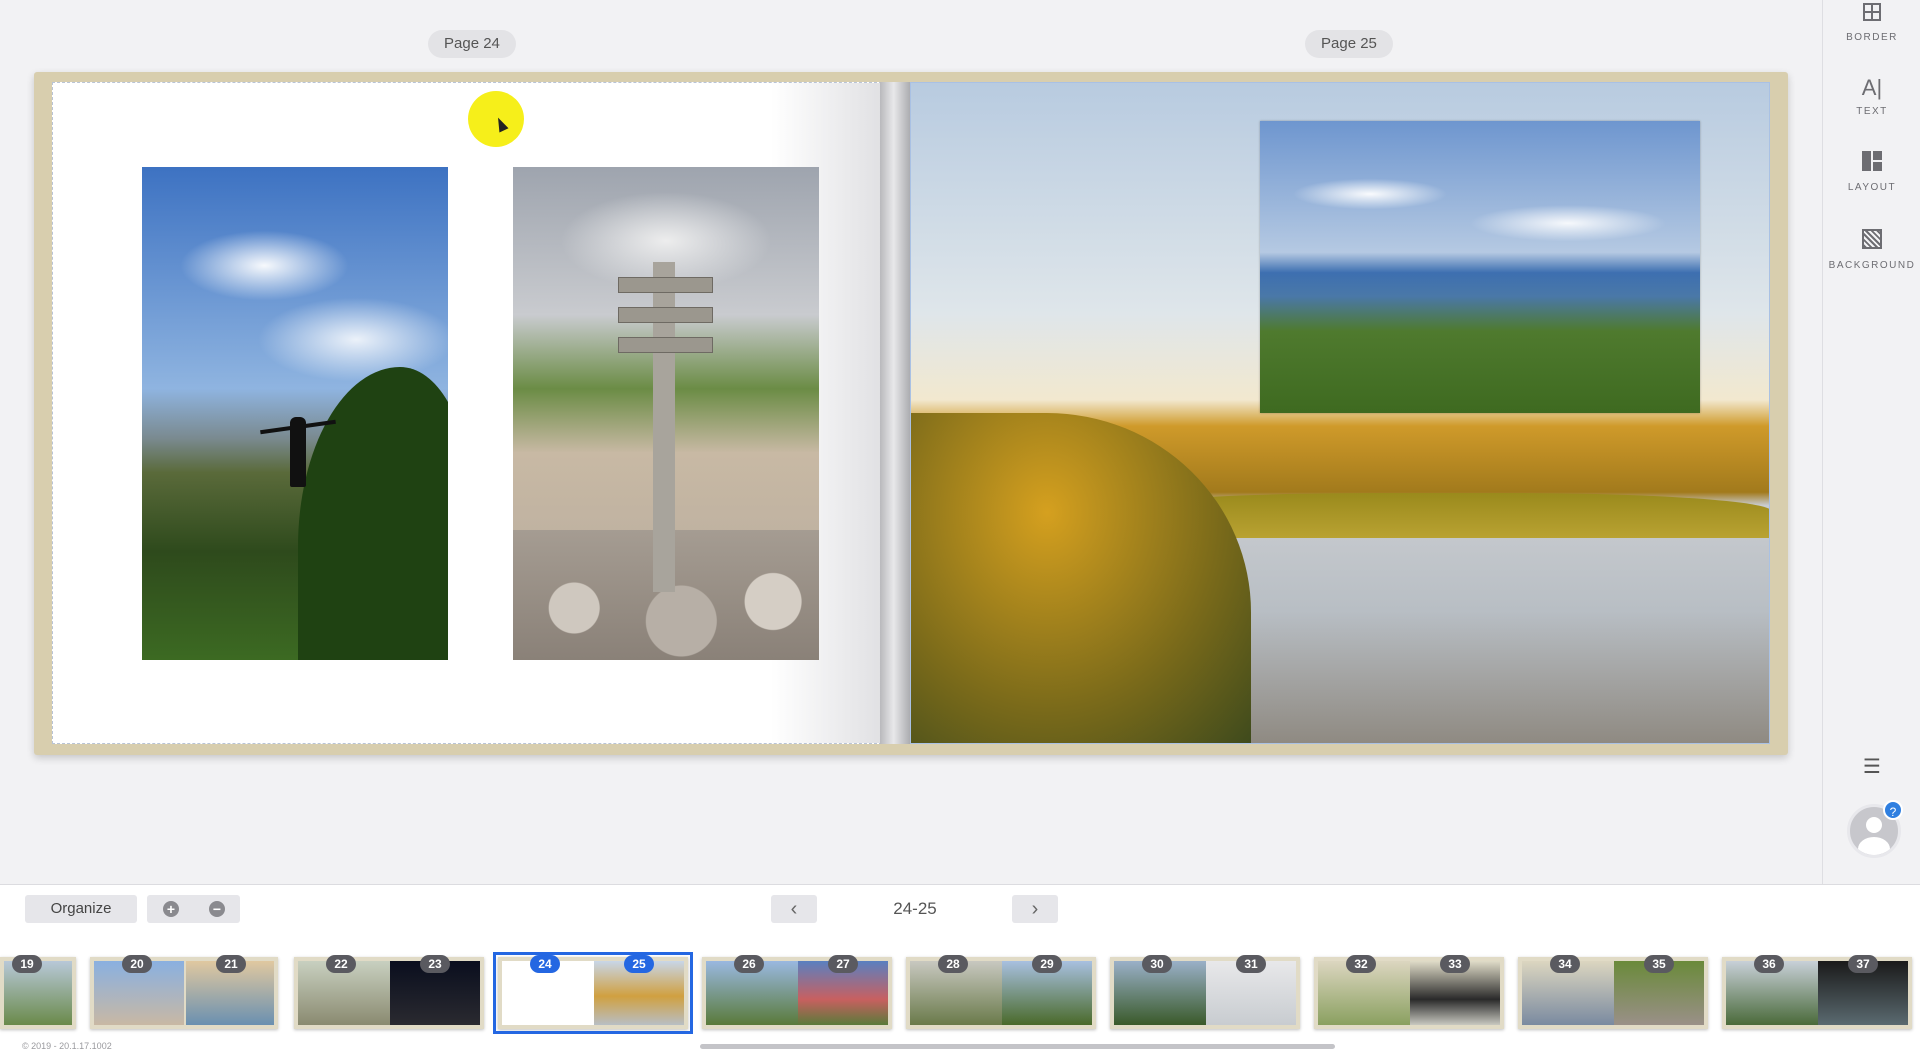 Image resolution: width=1920 pixels, height=1053 pixels. What do you see at coordinates (171, 909) in the screenshot?
I see `zoom-in-button: +` at bounding box center [171, 909].